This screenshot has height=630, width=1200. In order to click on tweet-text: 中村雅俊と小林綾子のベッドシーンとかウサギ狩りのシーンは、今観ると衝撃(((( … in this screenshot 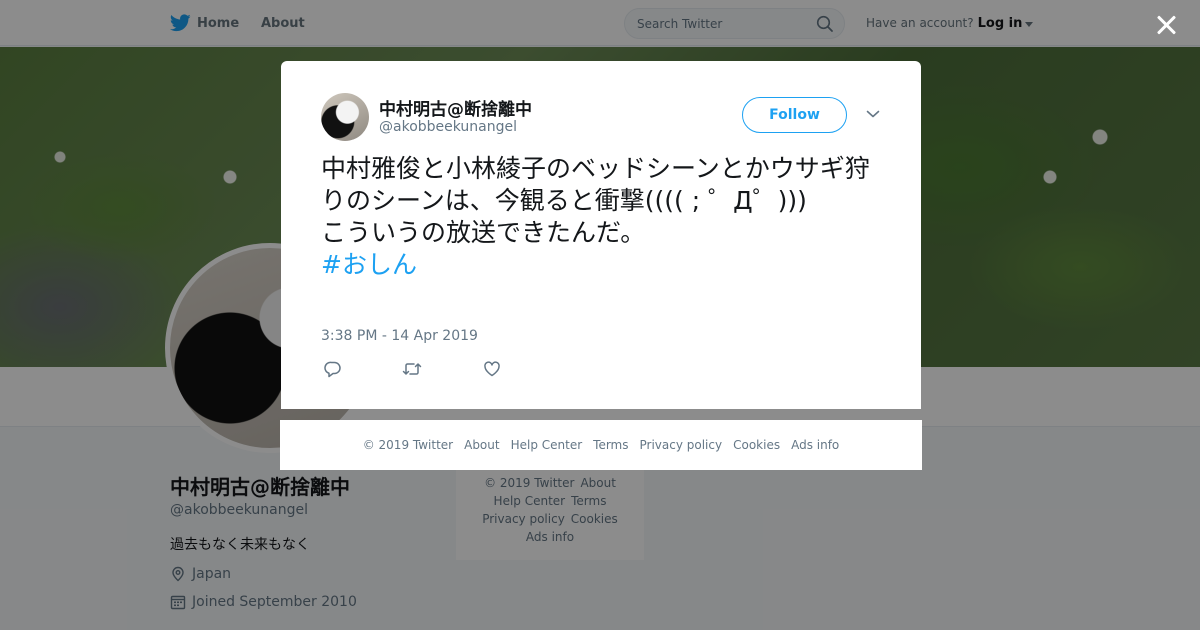, I will do `click(606, 217)`.